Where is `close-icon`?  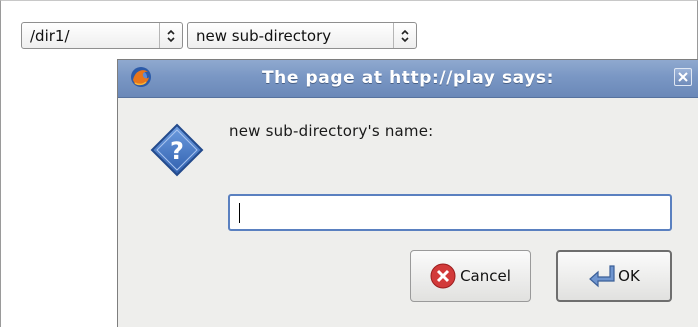
close-icon is located at coordinates (683, 77).